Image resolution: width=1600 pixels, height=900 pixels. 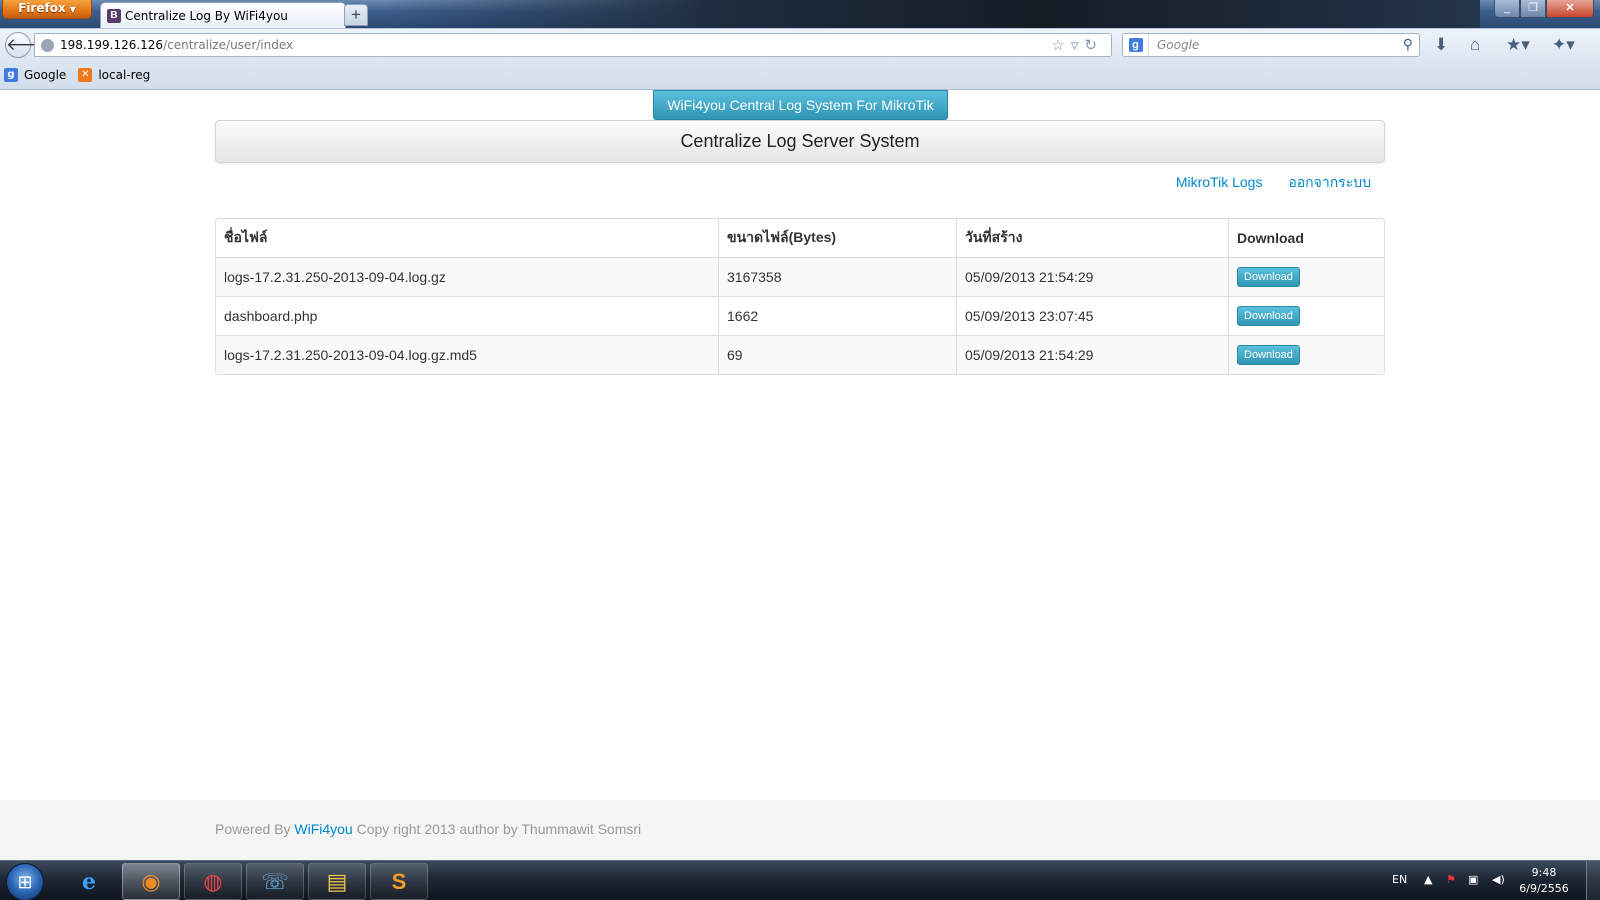 I want to click on bookmark-local-reg: ✕ local-reg, so click(x=114, y=74).